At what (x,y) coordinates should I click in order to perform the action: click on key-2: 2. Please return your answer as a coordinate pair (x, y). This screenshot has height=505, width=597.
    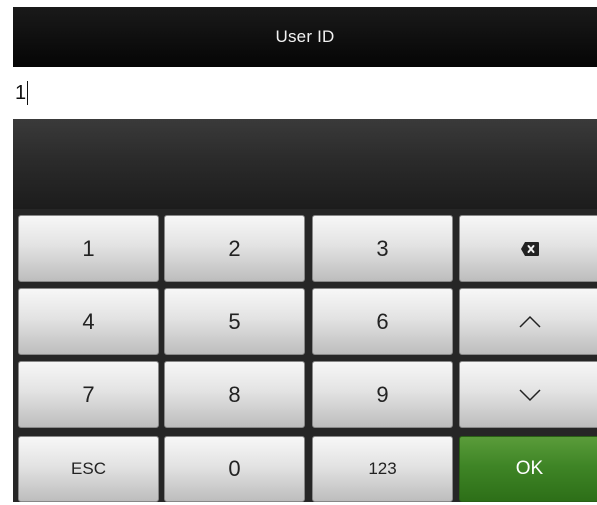
    Looking at the image, I should click on (234, 248).